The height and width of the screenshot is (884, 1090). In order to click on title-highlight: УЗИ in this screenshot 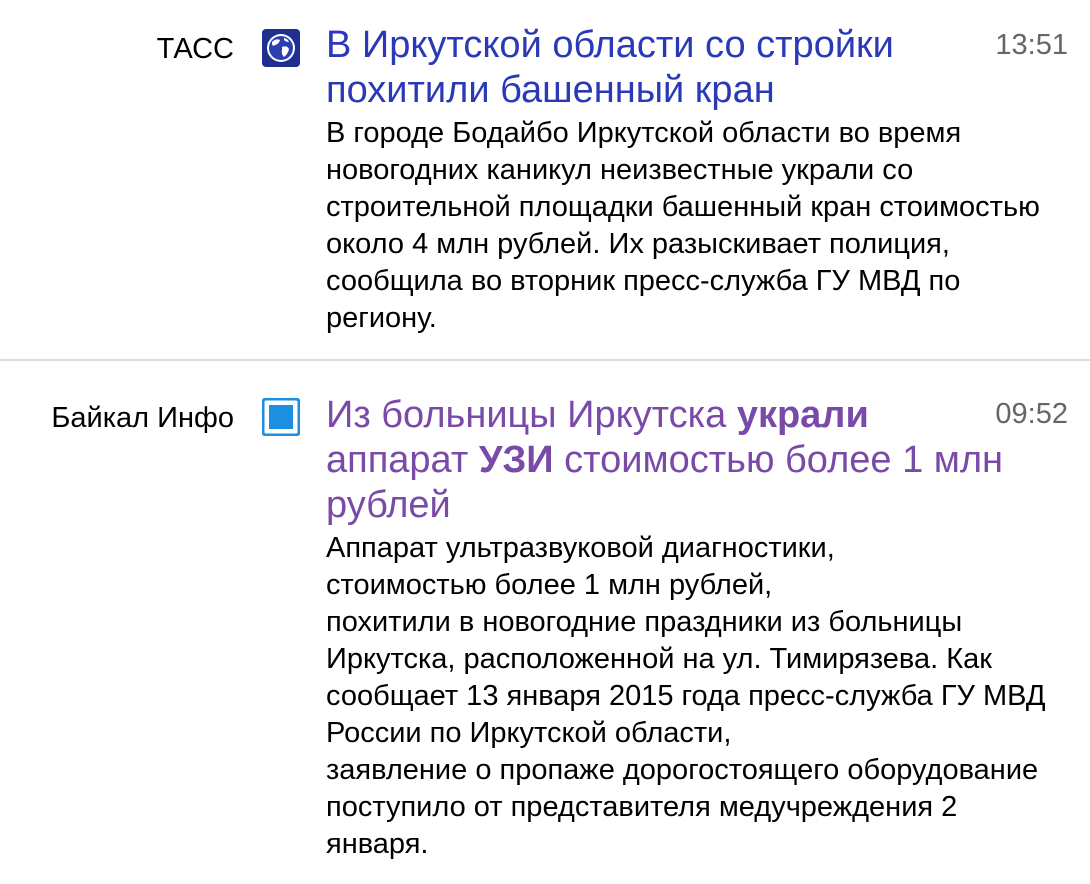, I will do `click(516, 460)`.